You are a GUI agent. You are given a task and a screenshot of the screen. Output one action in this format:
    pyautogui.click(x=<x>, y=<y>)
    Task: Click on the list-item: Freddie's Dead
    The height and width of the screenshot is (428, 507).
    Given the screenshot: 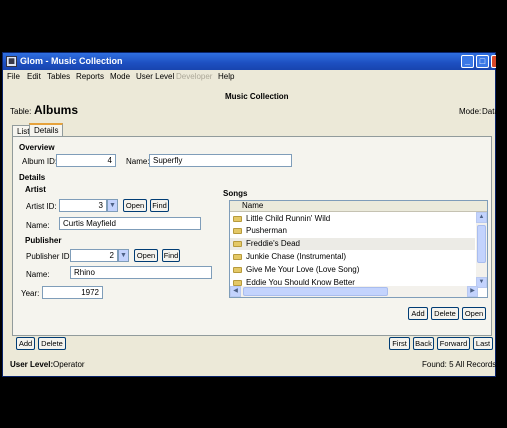 What is the action you would take?
    pyautogui.click(x=352, y=244)
    